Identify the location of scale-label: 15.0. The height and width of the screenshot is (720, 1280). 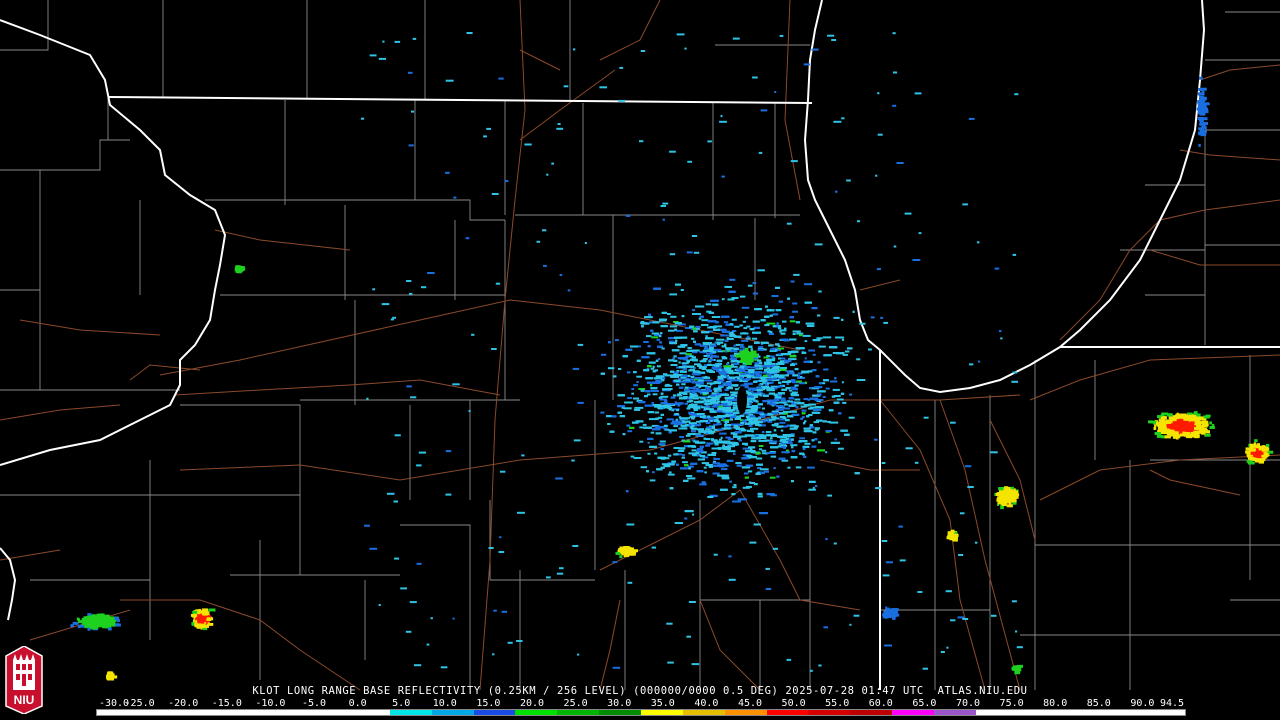
(488, 703).